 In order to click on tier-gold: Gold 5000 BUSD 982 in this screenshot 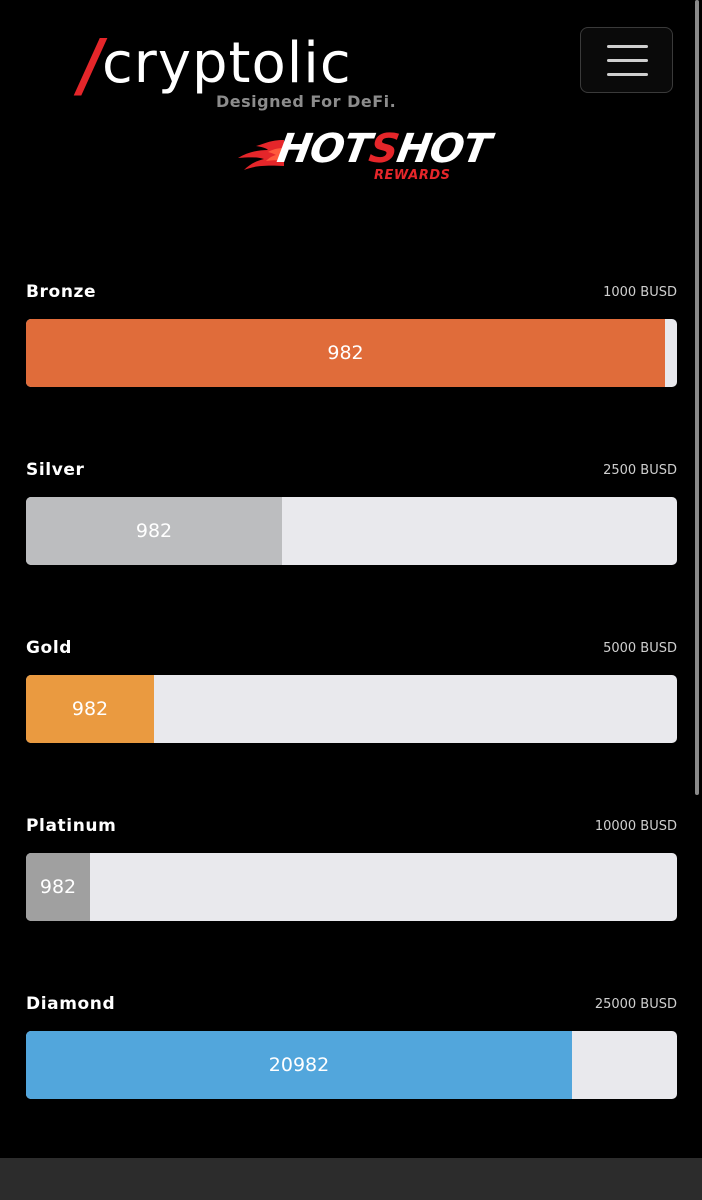, I will do `click(351, 693)`.